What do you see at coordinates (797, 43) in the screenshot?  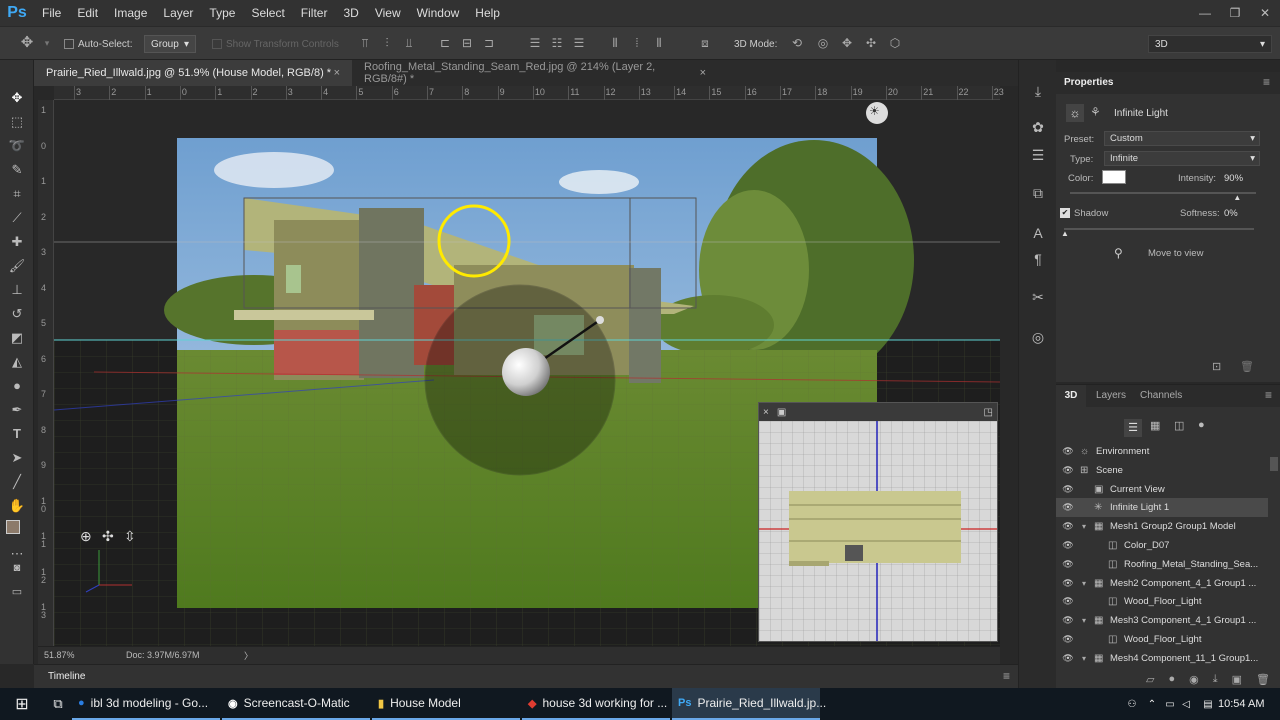 I see `orbit-3d-icon: ⟲` at bounding box center [797, 43].